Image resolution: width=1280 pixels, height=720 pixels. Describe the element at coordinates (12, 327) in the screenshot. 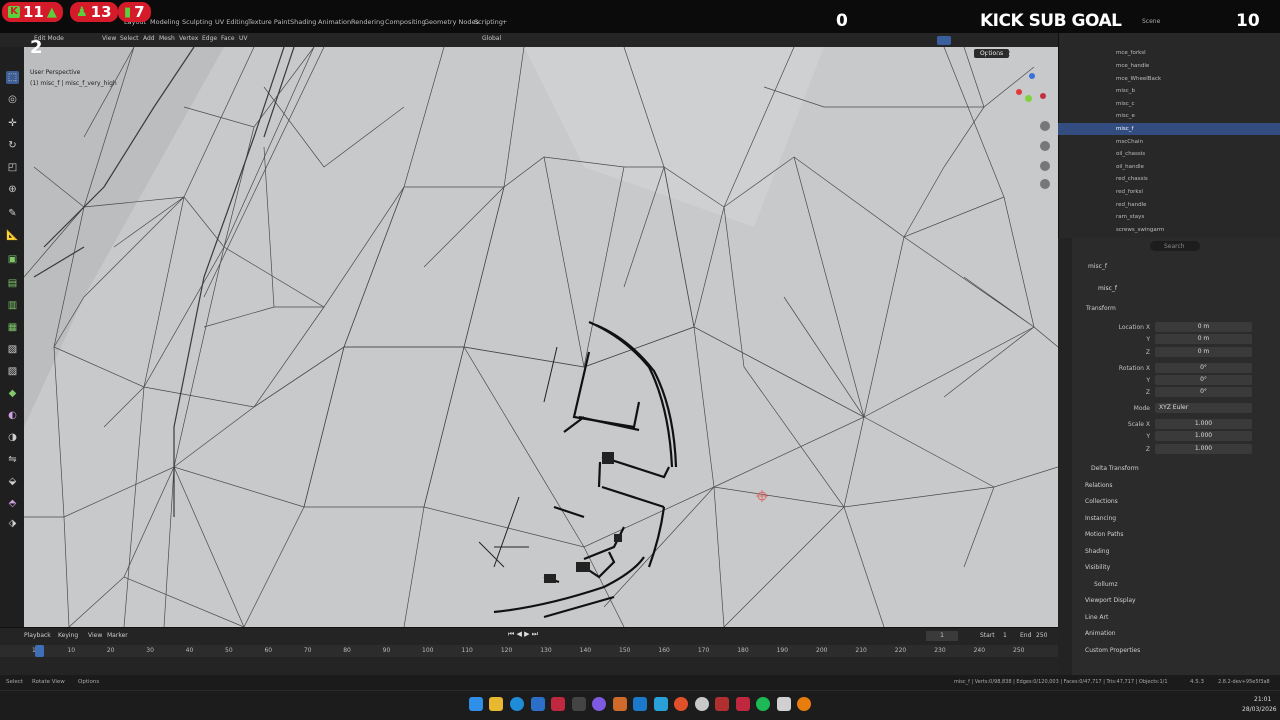

I see `bevel-icon: ▦` at that location.